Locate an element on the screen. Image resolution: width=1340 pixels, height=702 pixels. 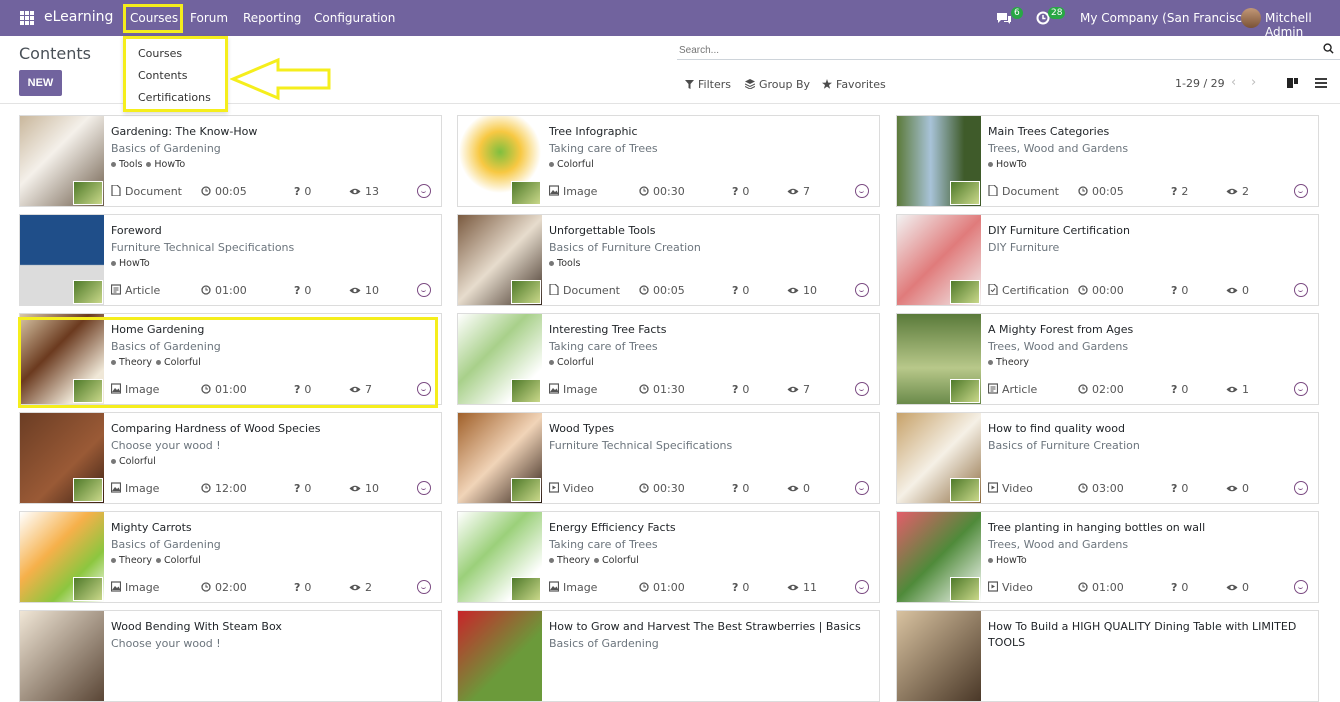
card-course: Furniture Technical Specifications is located at coordinates (203, 247).